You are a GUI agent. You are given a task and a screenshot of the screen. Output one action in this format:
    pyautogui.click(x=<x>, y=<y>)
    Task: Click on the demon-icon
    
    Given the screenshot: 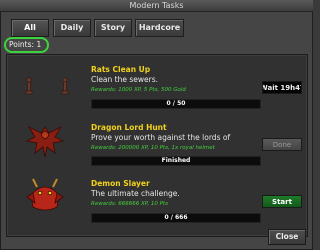 What is the action you would take?
    pyautogui.click(x=45, y=194)
    